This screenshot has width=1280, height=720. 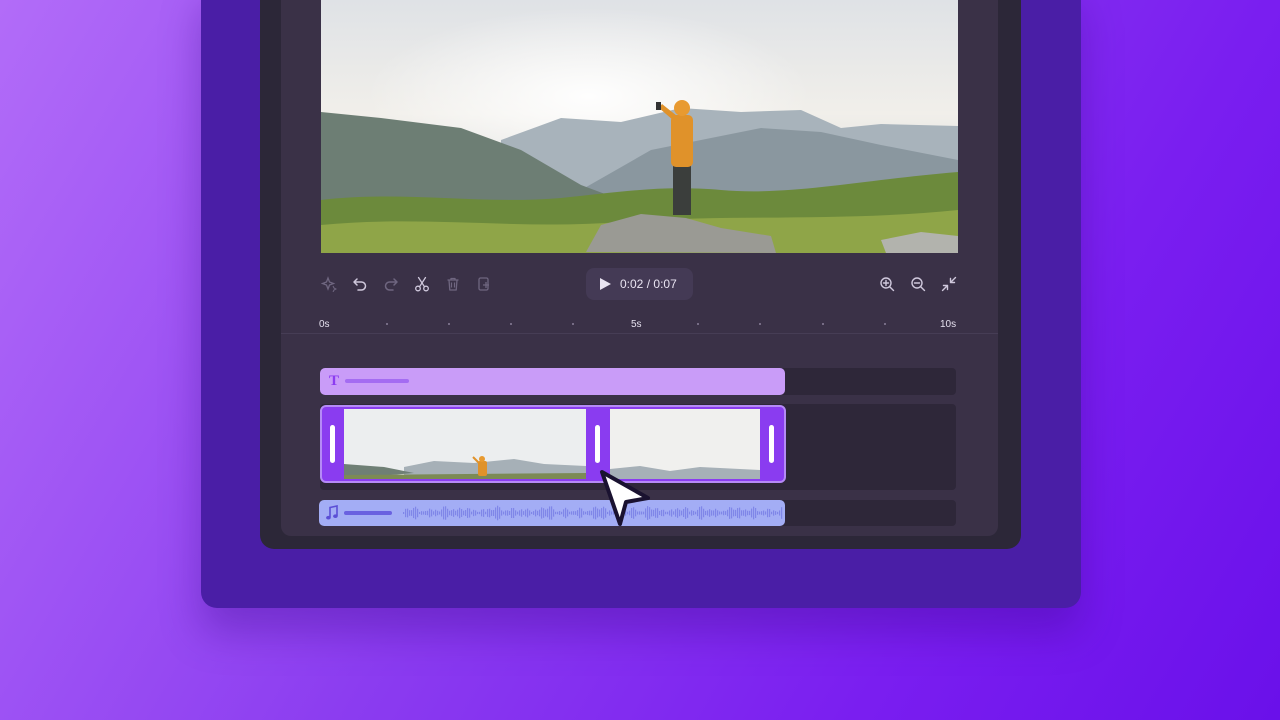 What do you see at coordinates (887, 284) in the screenshot?
I see `zoom-in-icon` at bounding box center [887, 284].